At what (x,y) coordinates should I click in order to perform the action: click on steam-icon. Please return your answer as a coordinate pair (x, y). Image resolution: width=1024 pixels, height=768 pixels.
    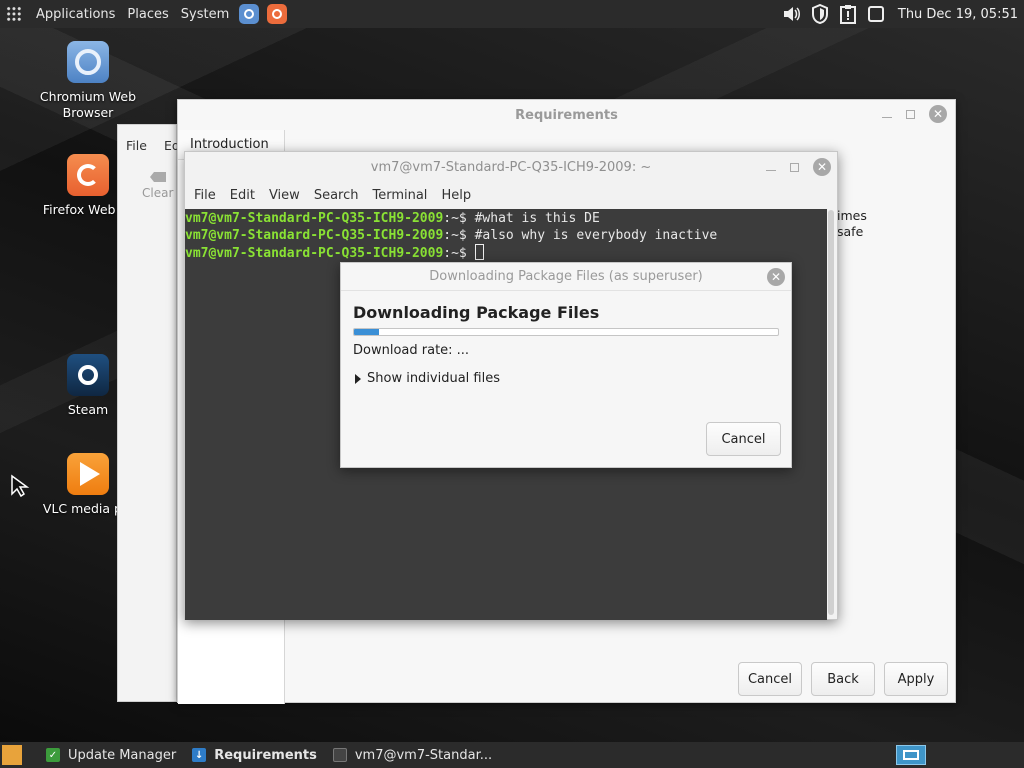
    Looking at the image, I should click on (88, 375).